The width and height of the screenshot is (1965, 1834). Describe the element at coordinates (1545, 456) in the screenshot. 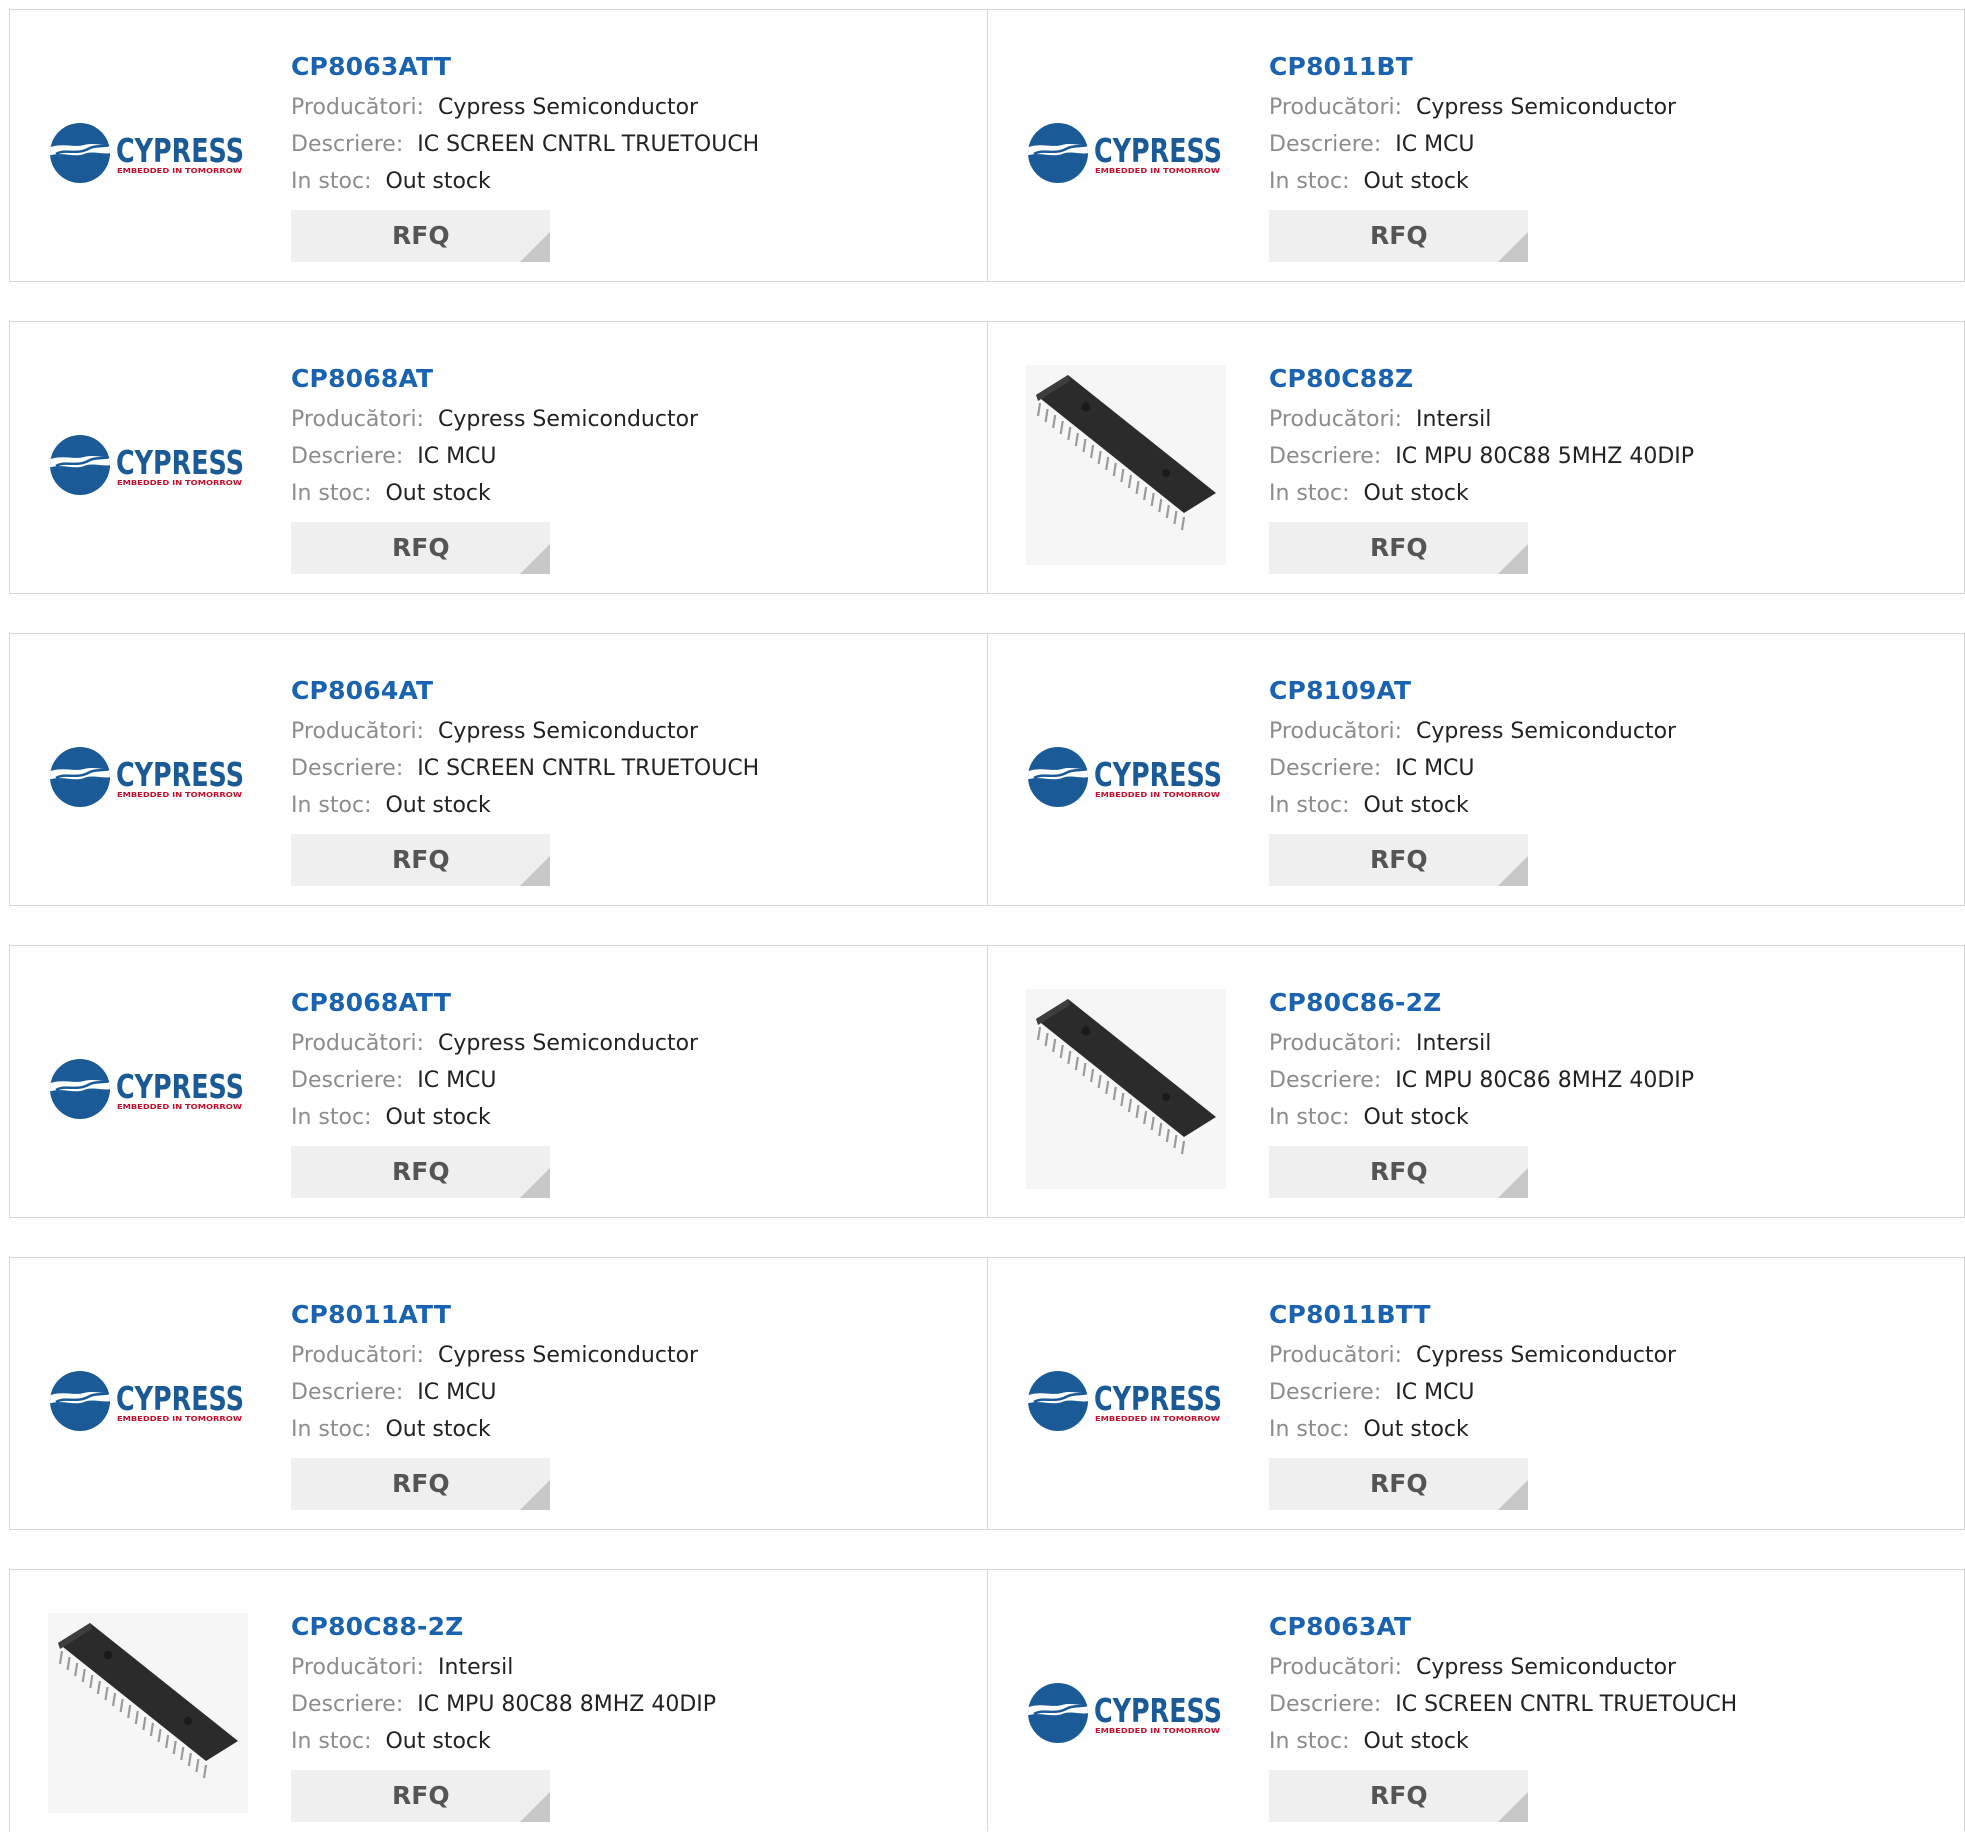

I see `description-value: IC MPU 80C88 5MHZ 40DIP` at that location.